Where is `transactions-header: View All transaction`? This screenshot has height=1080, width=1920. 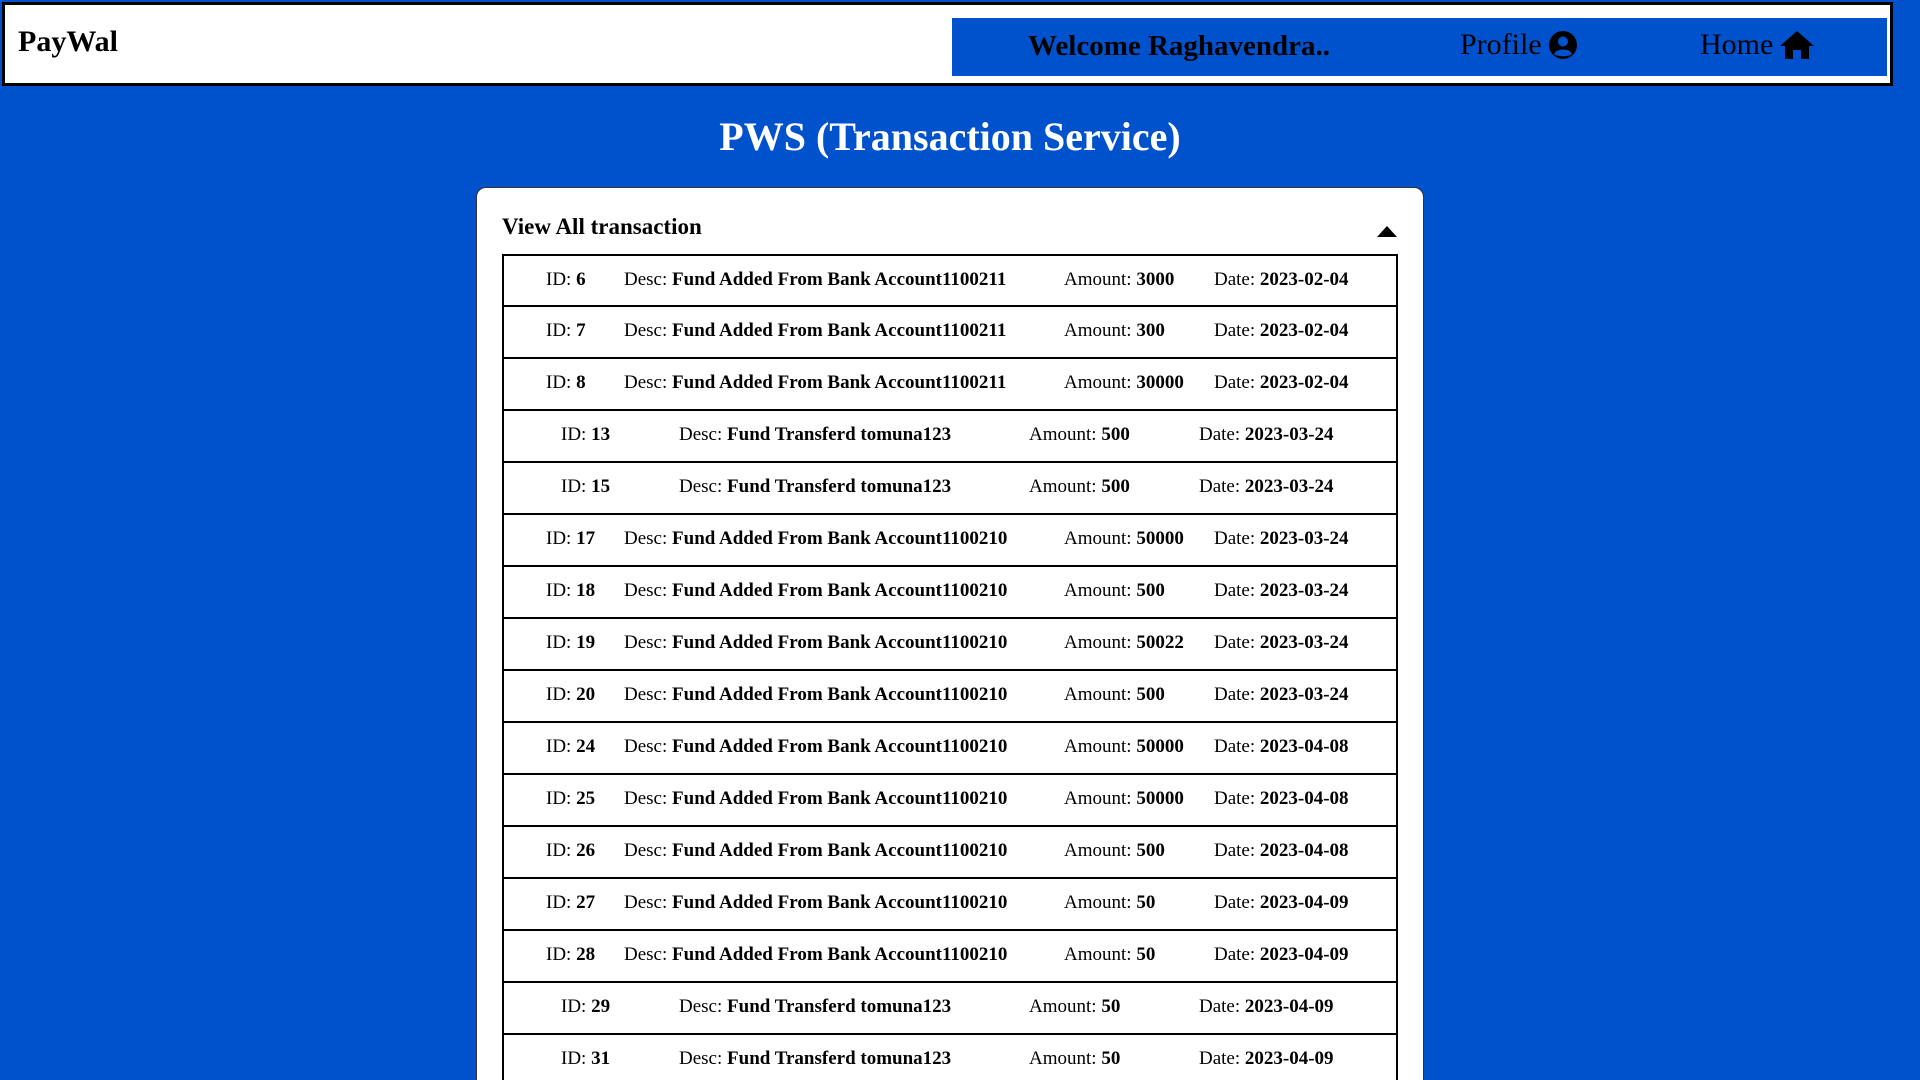
transactions-header: View All transaction is located at coordinates (602, 227).